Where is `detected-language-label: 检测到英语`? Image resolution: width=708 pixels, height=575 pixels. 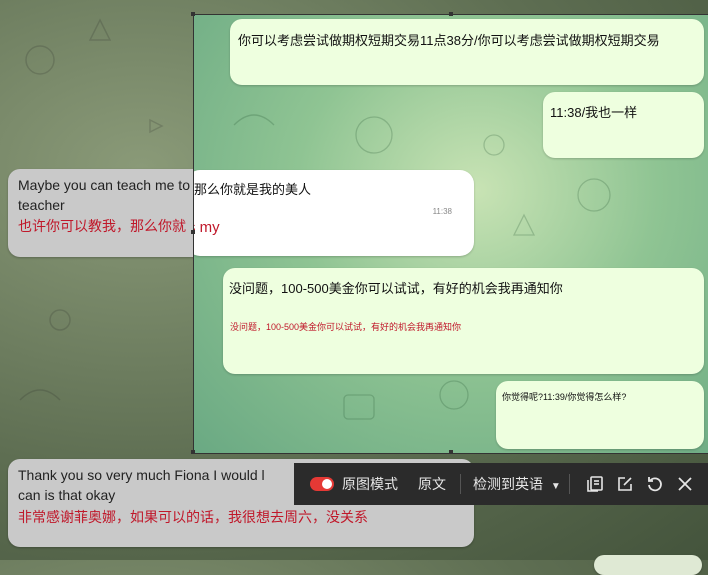 detected-language-label: 检测到英语 is located at coordinates (508, 484).